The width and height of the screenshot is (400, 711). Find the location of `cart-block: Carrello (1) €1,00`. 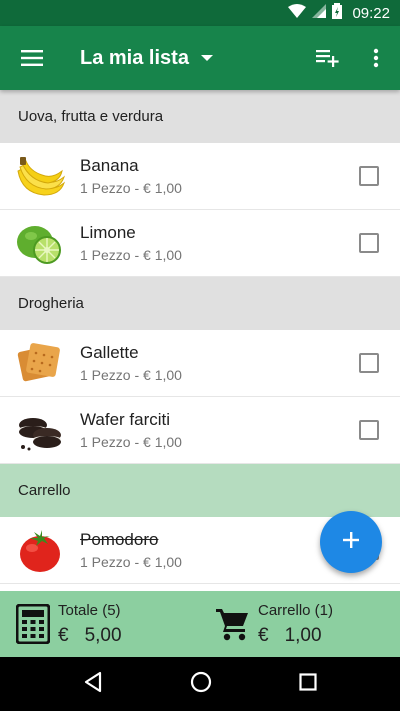

cart-block: Carrello (1) €1,00 is located at coordinates (300, 624).